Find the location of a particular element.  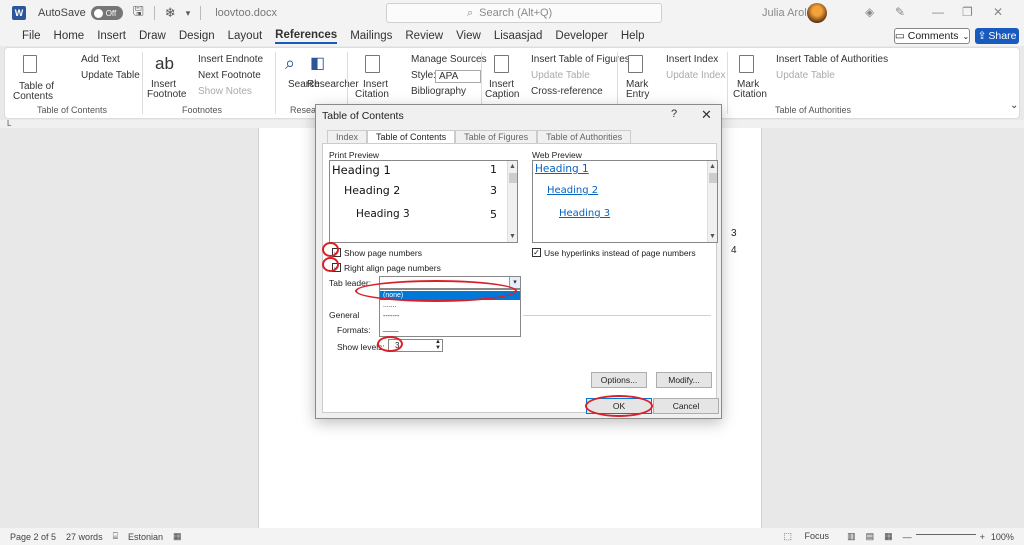

restore-icon: ❐ is located at coordinates (967, 12).